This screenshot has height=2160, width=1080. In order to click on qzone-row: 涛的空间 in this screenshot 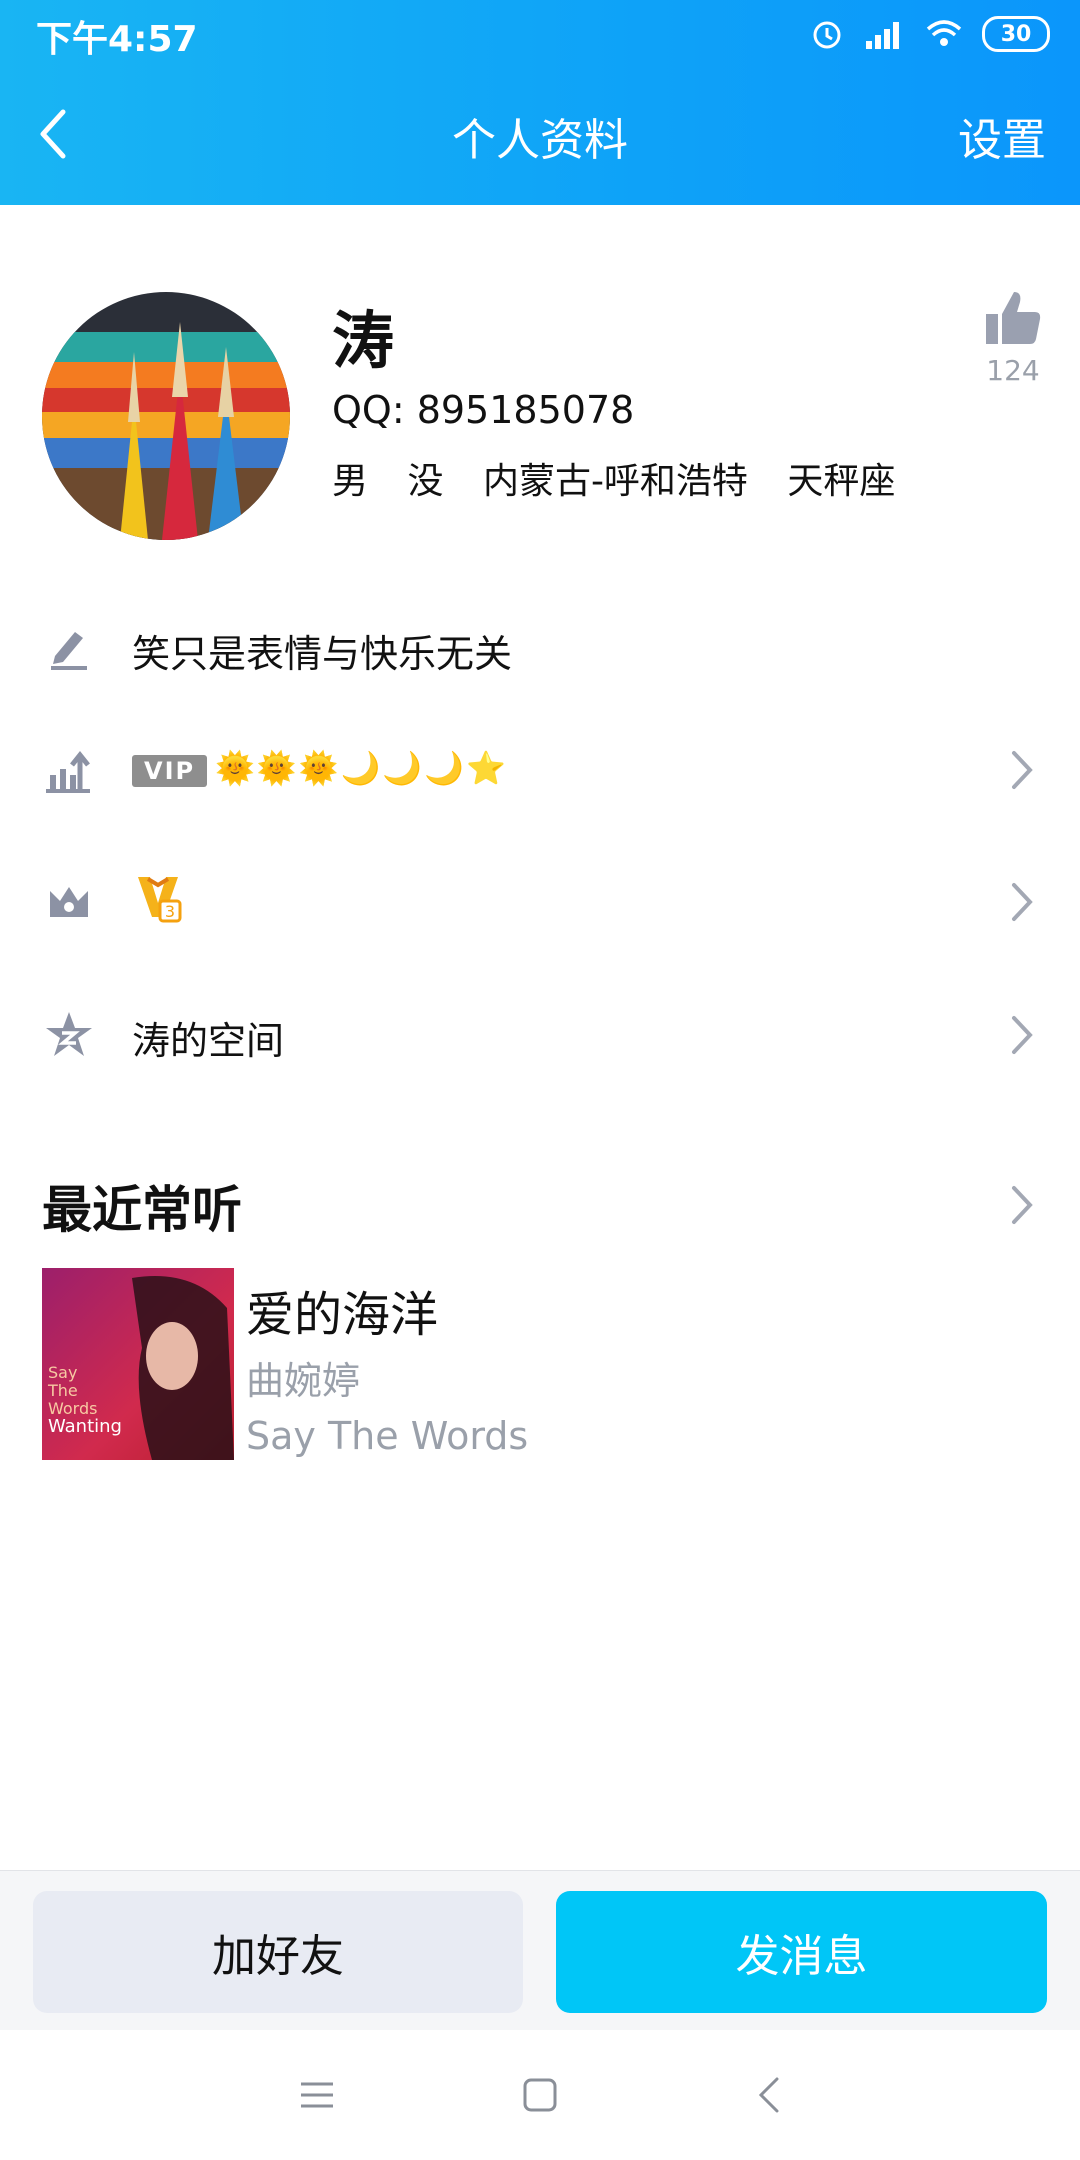, I will do `click(540, 1035)`.